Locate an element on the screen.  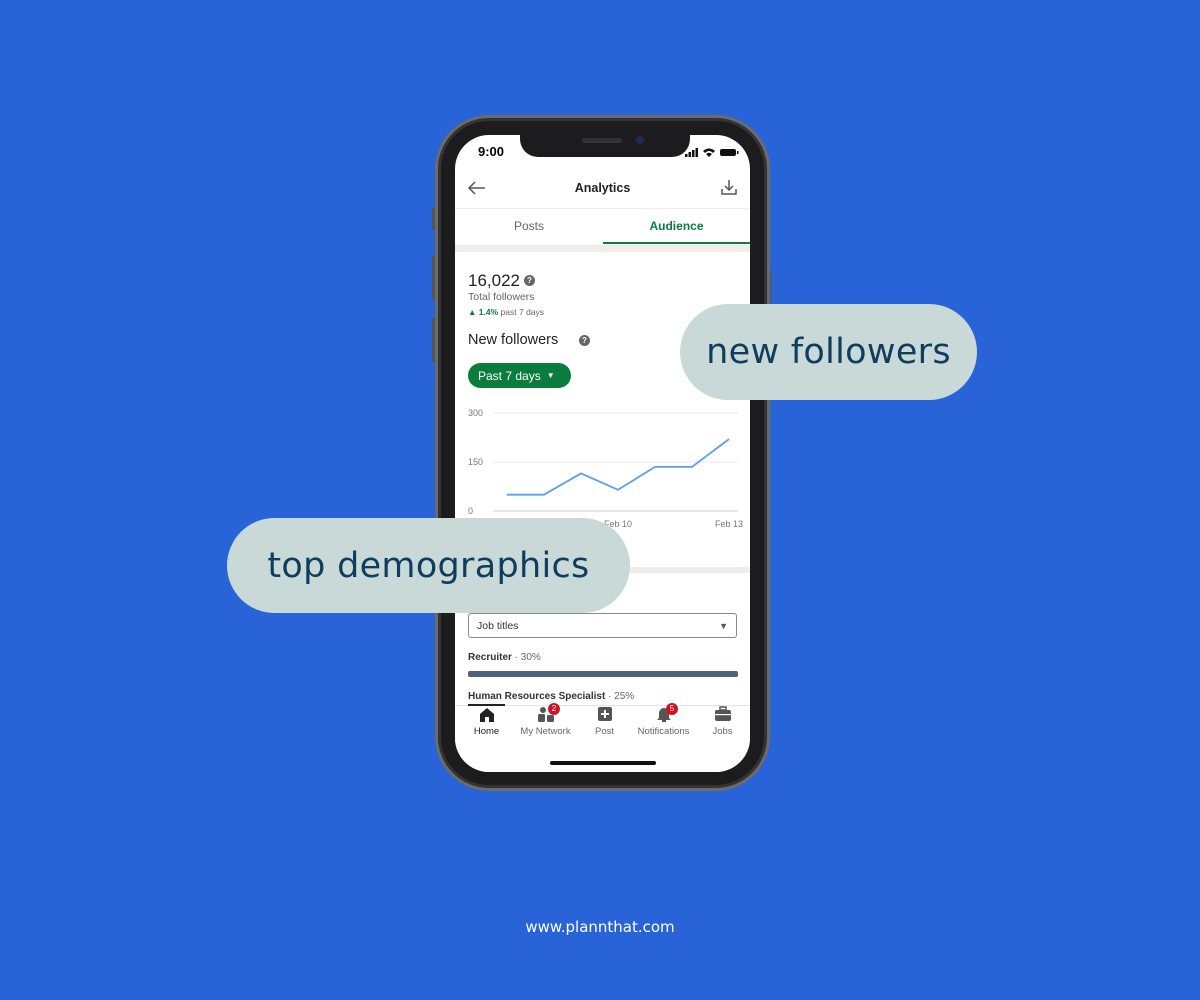
status-icons is located at coordinates (712, 152).